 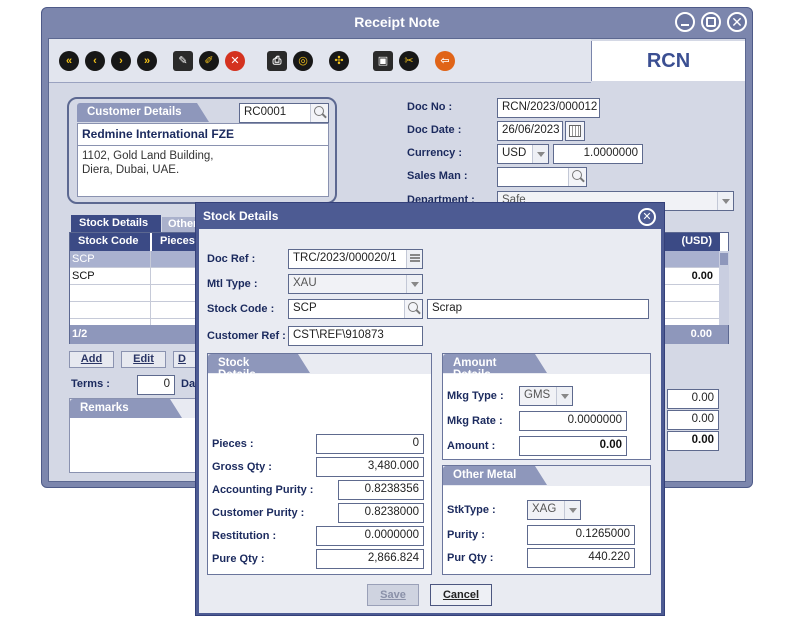 What do you see at coordinates (339, 61) in the screenshot?
I see `options-icon: ✣` at bounding box center [339, 61].